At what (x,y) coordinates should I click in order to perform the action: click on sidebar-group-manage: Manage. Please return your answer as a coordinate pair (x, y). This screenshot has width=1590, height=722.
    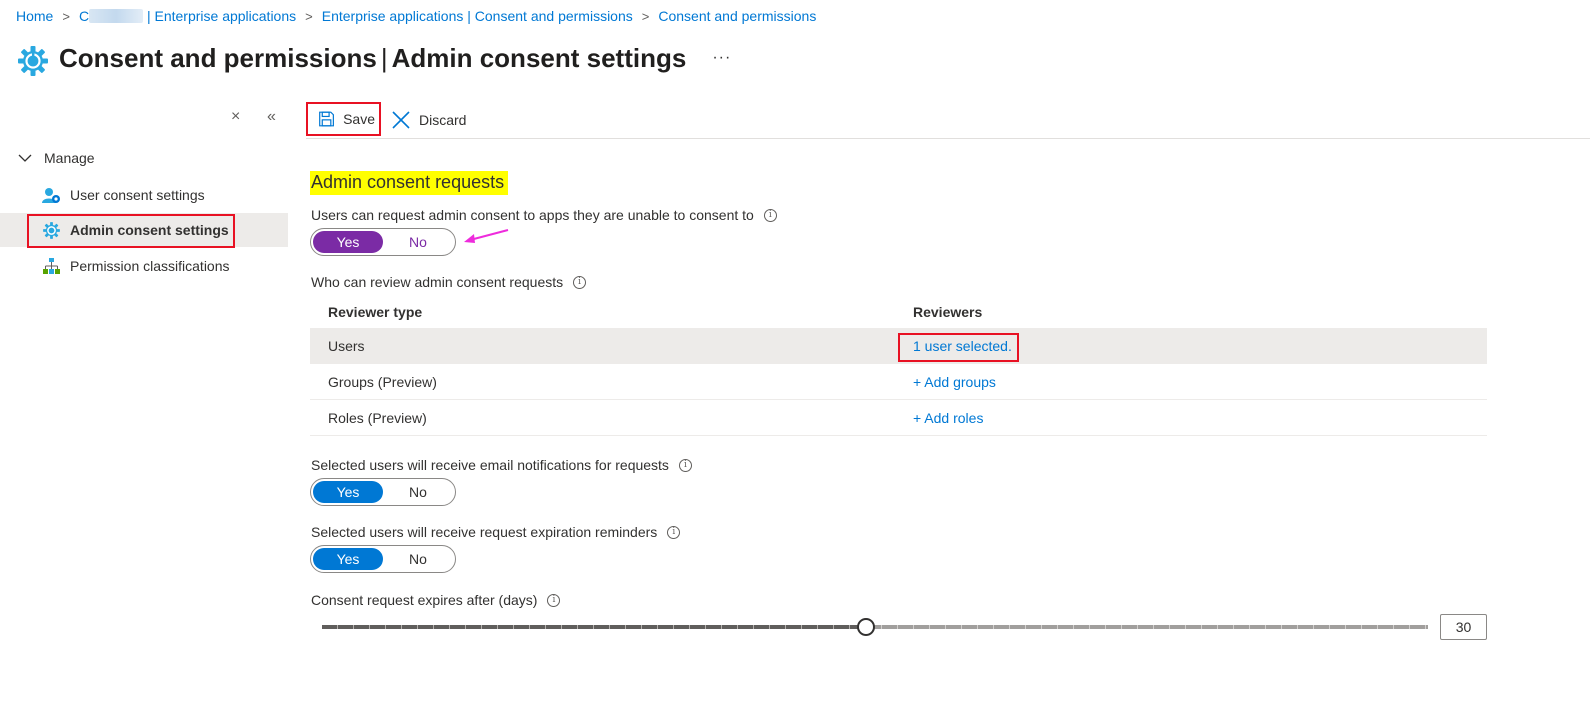
    Looking at the image, I should click on (56, 158).